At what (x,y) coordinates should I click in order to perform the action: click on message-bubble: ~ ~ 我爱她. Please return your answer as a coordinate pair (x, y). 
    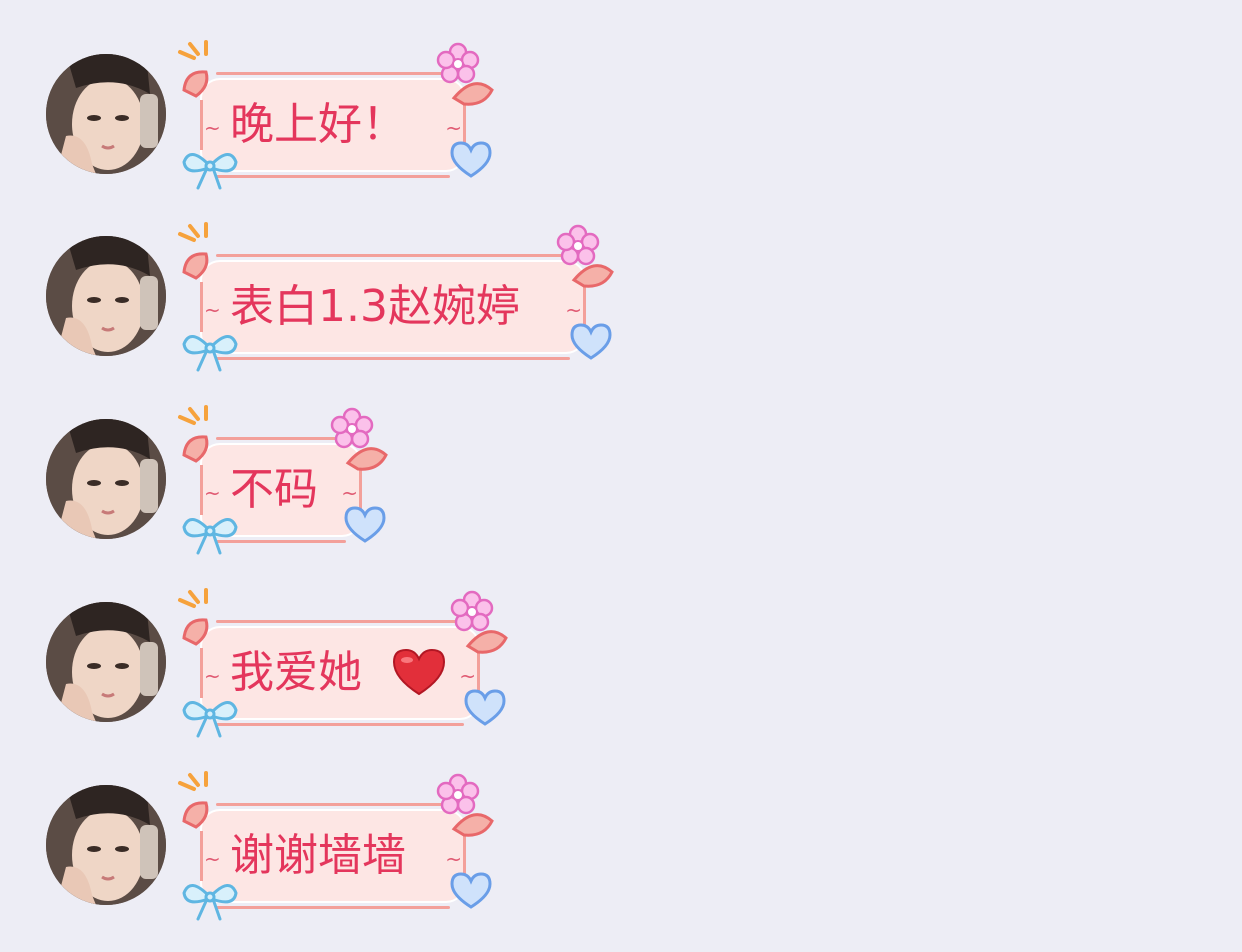
    Looking at the image, I should click on (343, 663).